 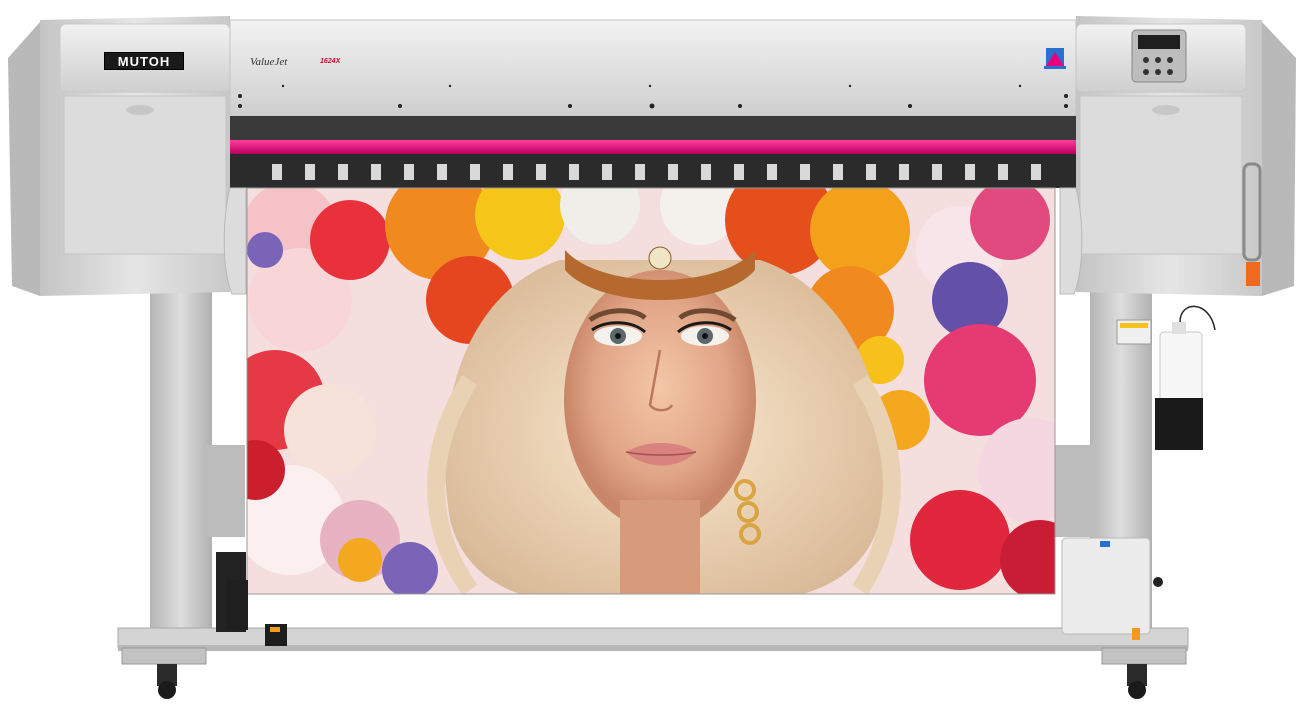 What do you see at coordinates (330, 61) in the screenshot?
I see `model-number-text: 1624X` at bounding box center [330, 61].